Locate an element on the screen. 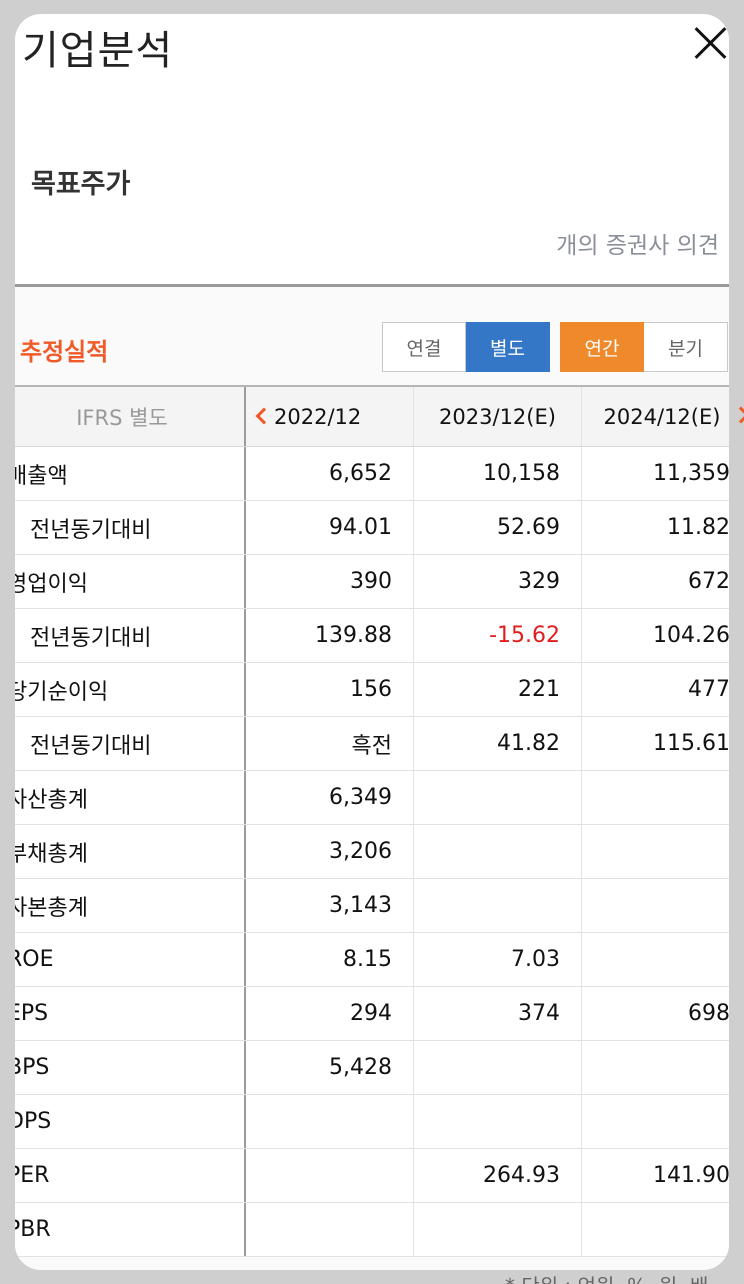 The width and height of the screenshot is (744, 1284). row-label: BPS is located at coordinates (130, 1067).